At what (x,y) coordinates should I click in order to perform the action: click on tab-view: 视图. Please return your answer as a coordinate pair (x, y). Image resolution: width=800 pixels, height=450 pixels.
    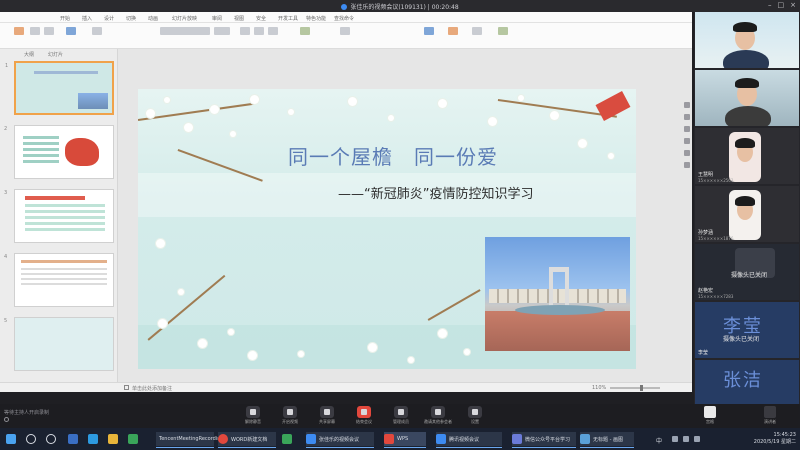
    Looking at the image, I should click on (239, 18).